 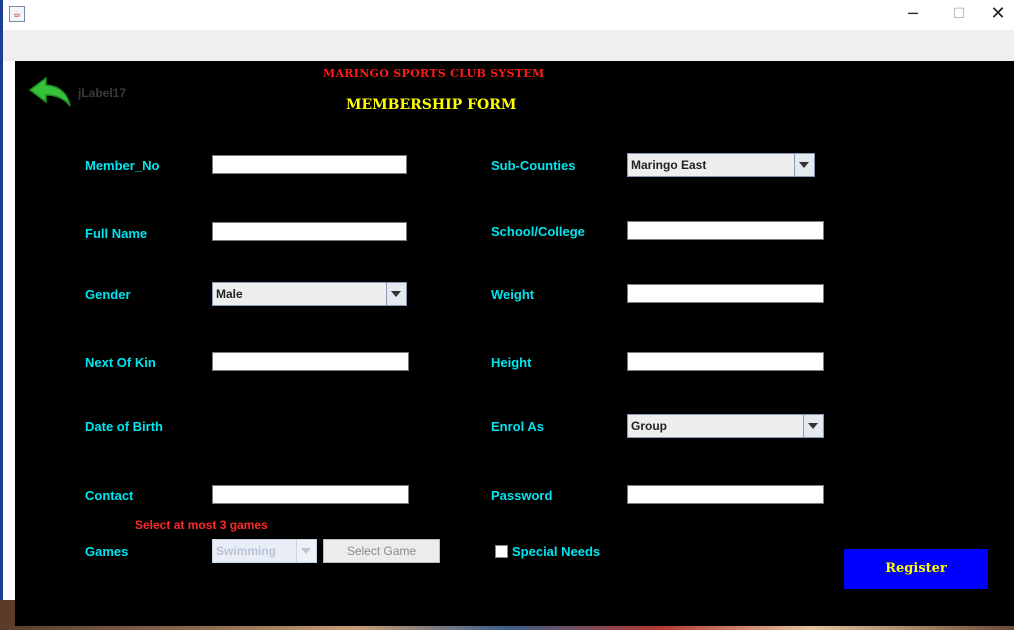 What do you see at coordinates (913, 15) in the screenshot?
I see `minimize-button: ─` at bounding box center [913, 15].